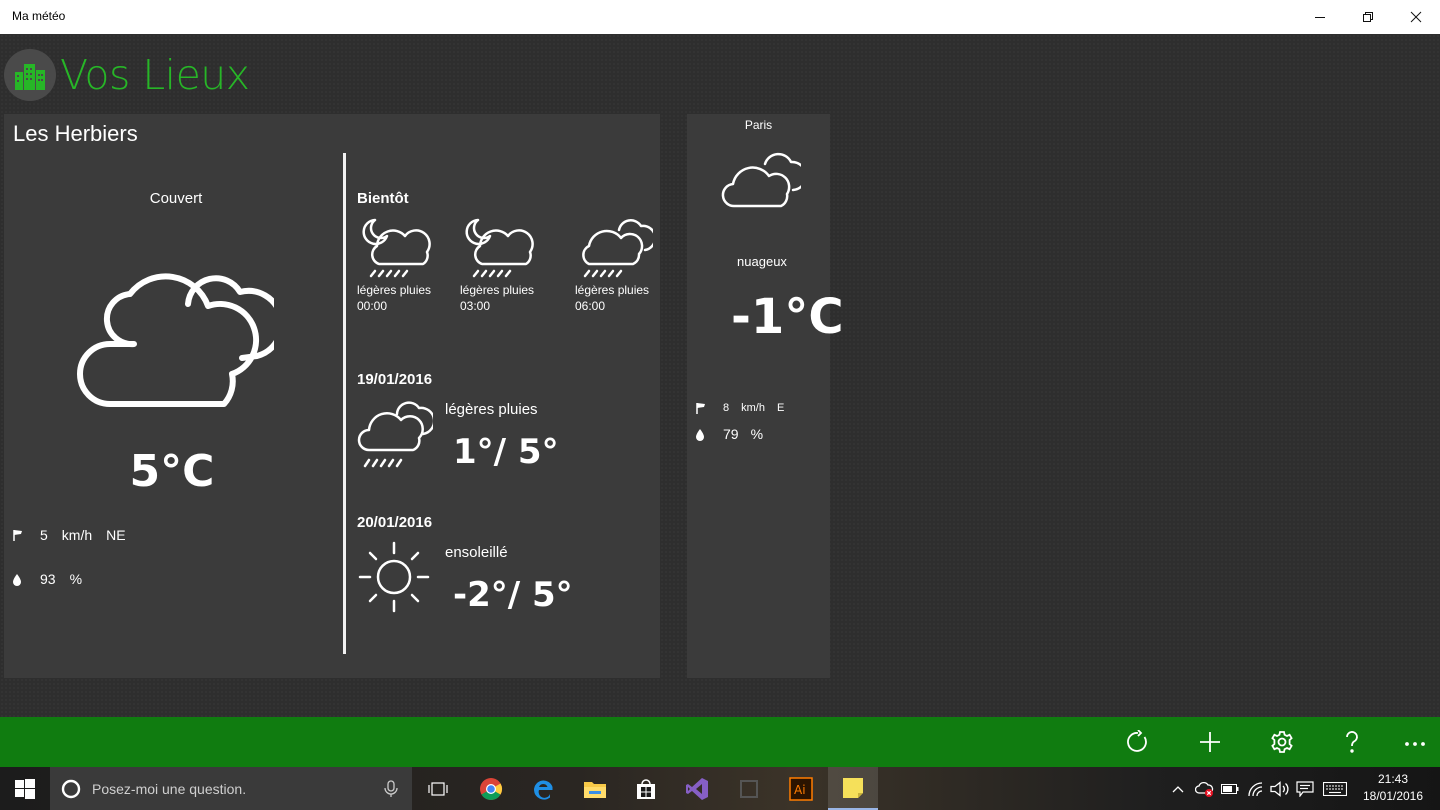  I want to click on gear-icon, so click(1282, 742).